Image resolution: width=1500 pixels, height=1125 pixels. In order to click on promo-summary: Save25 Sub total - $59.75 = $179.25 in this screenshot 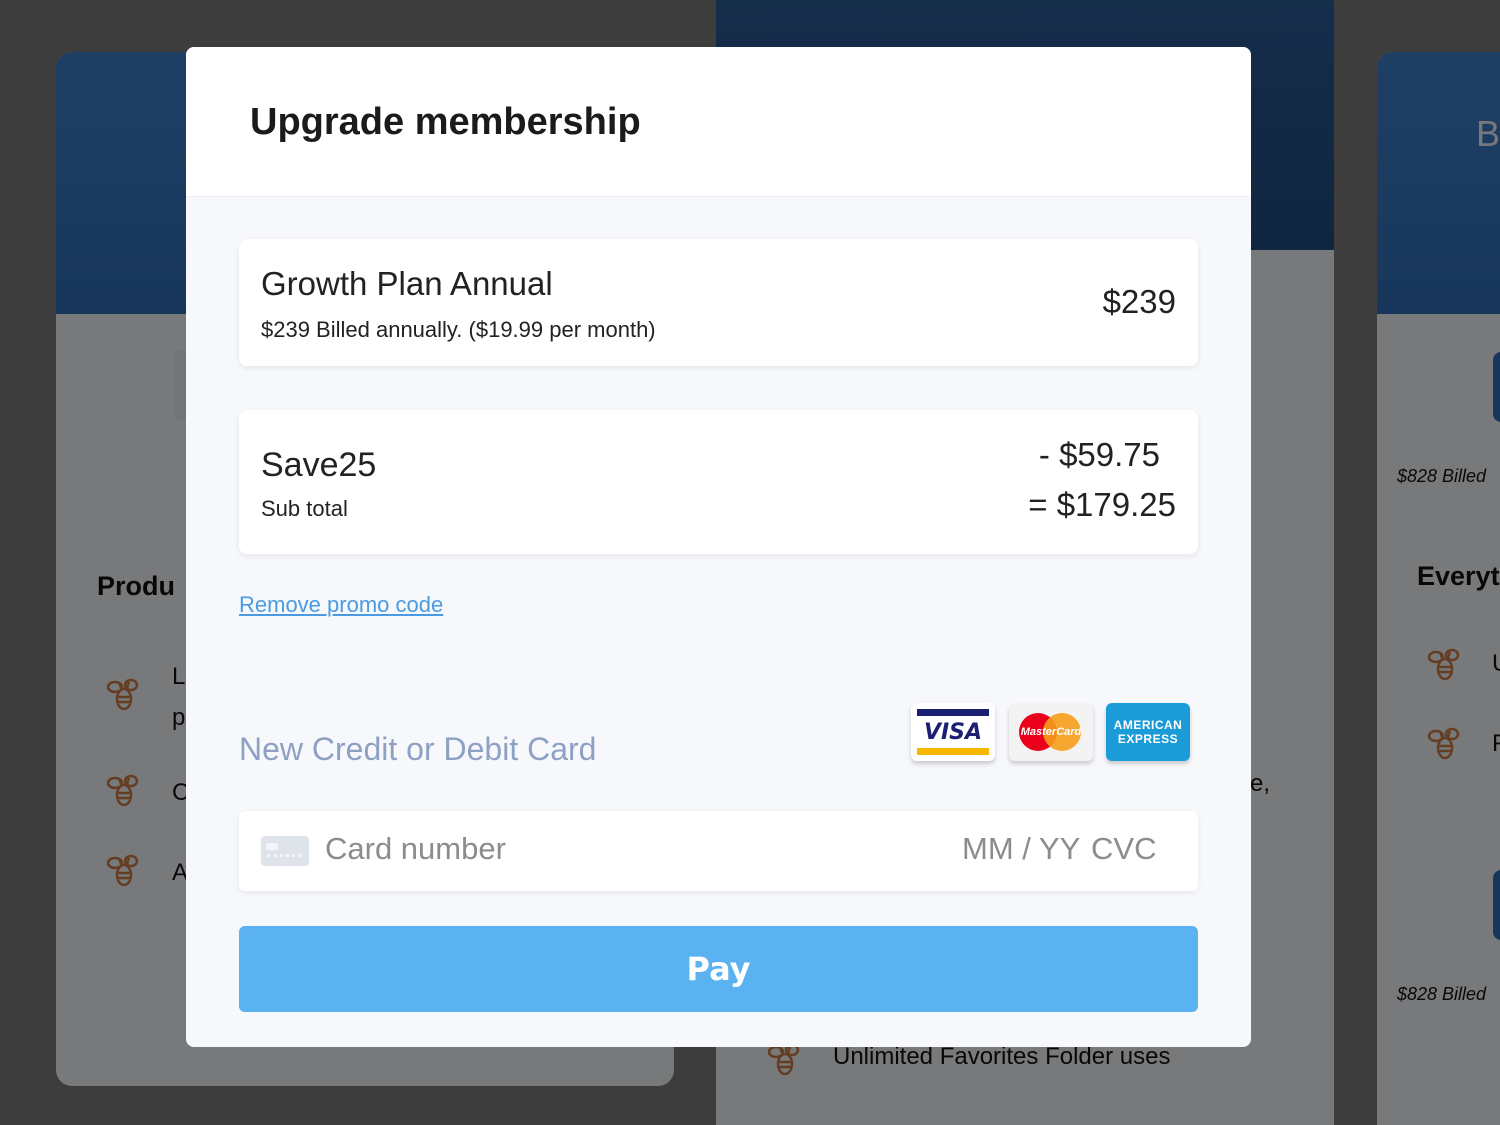, I will do `click(718, 482)`.